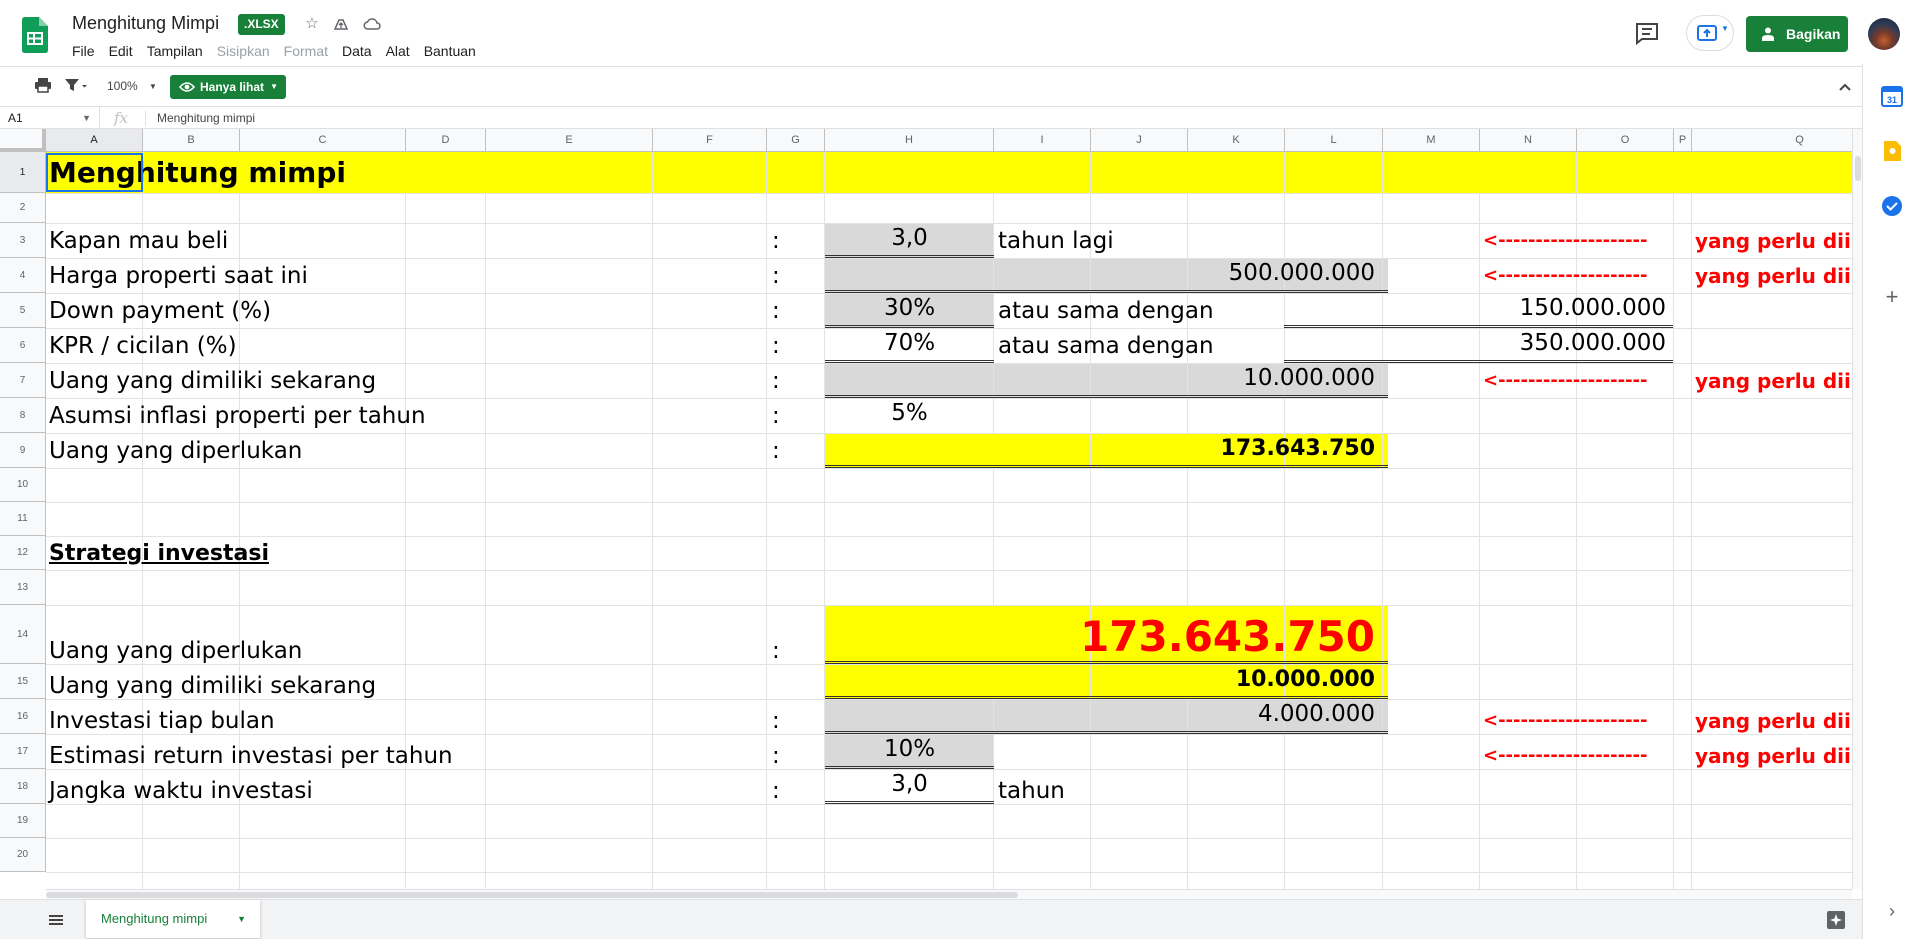 This screenshot has width=1920, height=939. What do you see at coordinates (909, 238) in the screenshot?
I see `years-until-purchase: 3,0` at bounding box center [909, 238].